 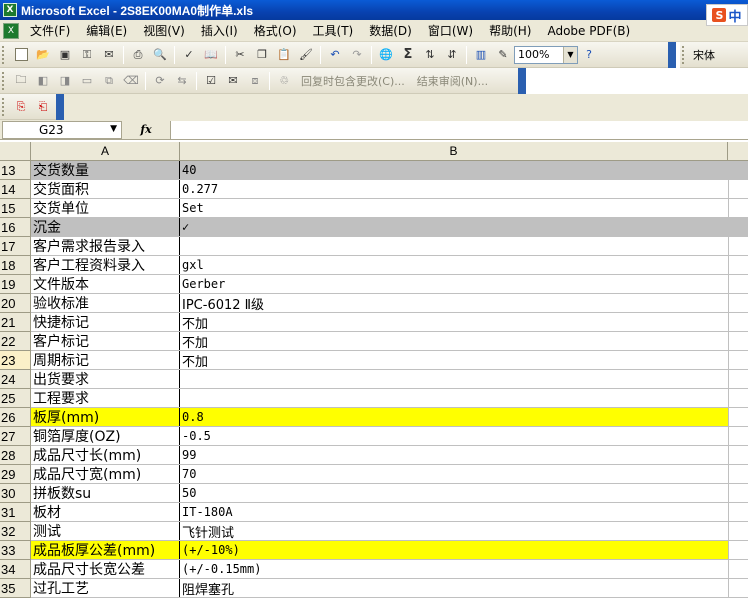 What do you see at coordinates (454, 379) in the screenshot?
I see `cell-b` at bounding box center [454, 379].